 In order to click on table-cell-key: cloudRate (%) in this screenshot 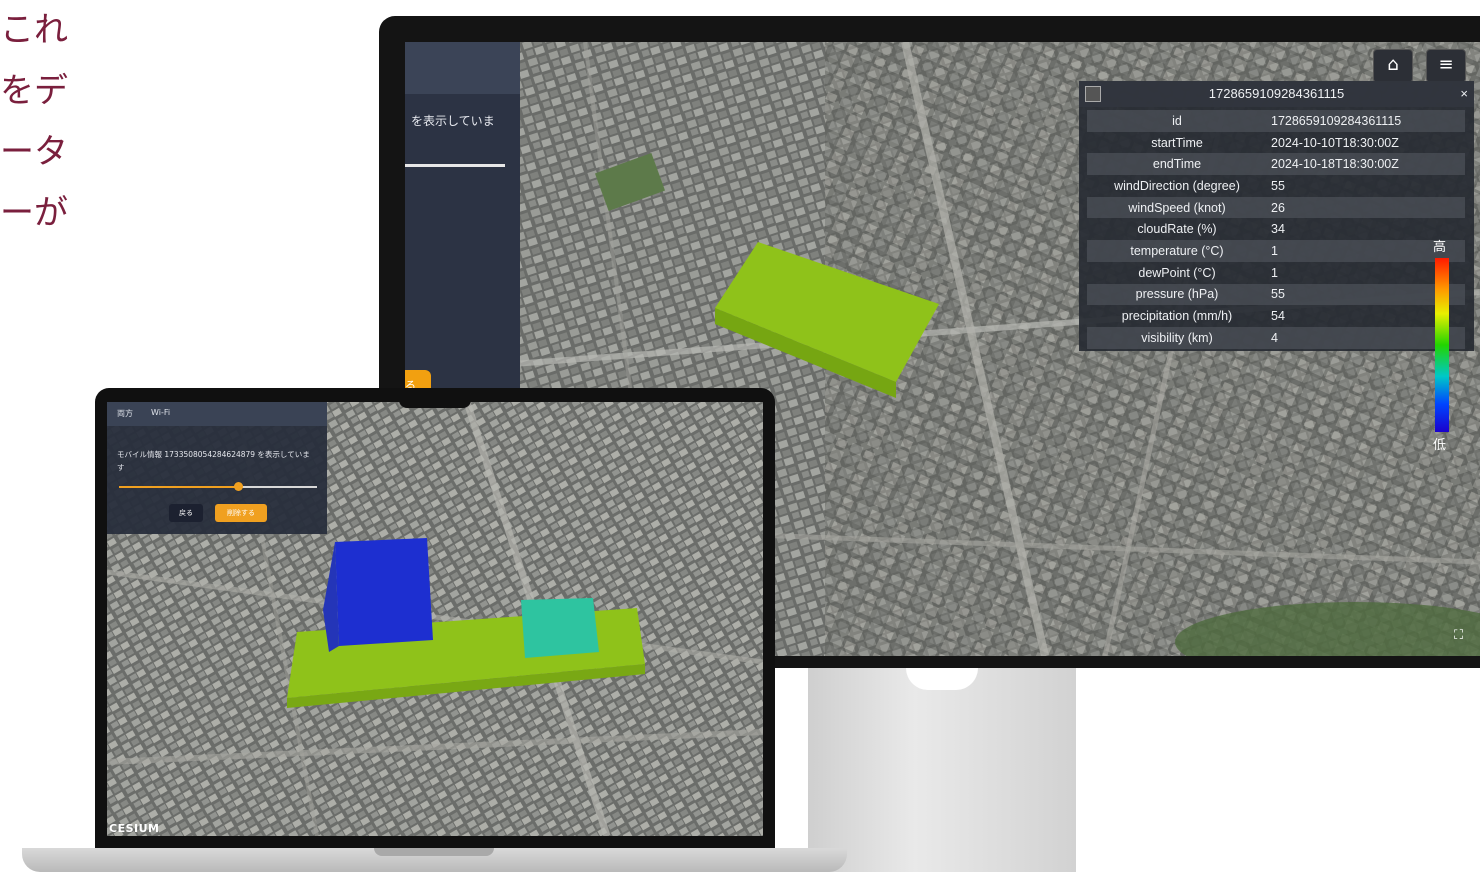, I will do `click(1177, 229)`.